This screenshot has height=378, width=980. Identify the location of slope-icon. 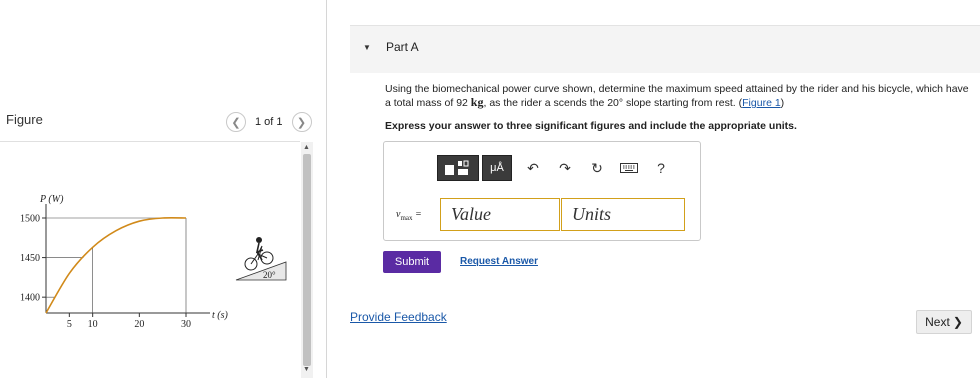
(261, 271).